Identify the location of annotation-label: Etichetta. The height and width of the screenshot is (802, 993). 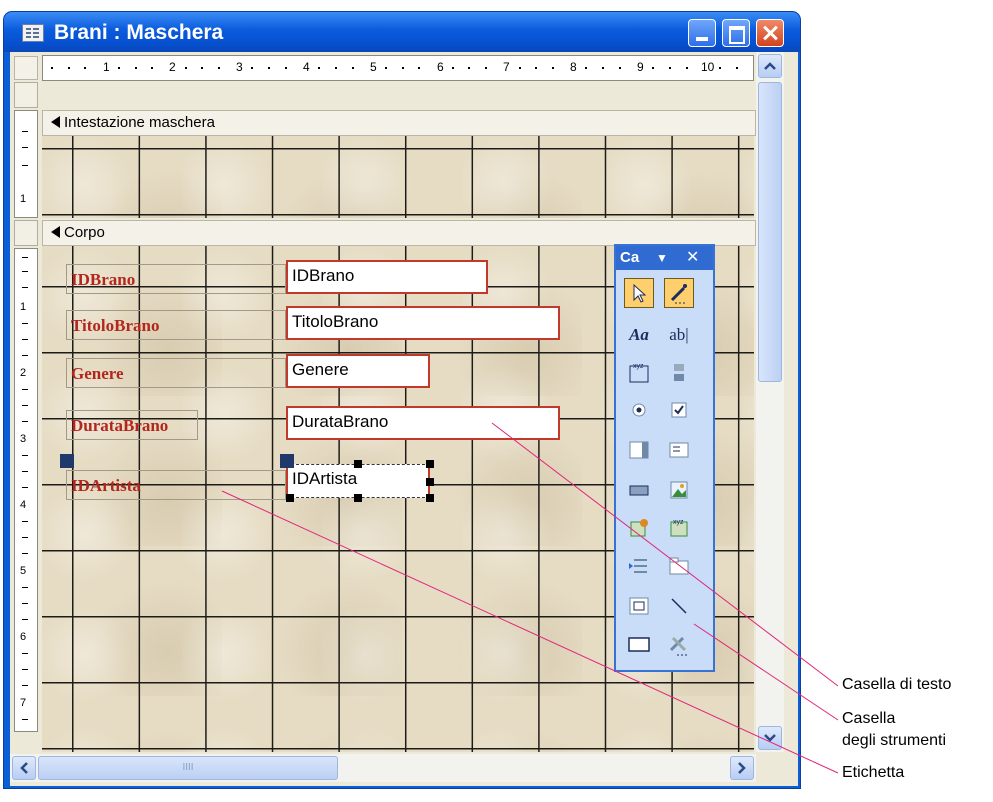
(873, 772).